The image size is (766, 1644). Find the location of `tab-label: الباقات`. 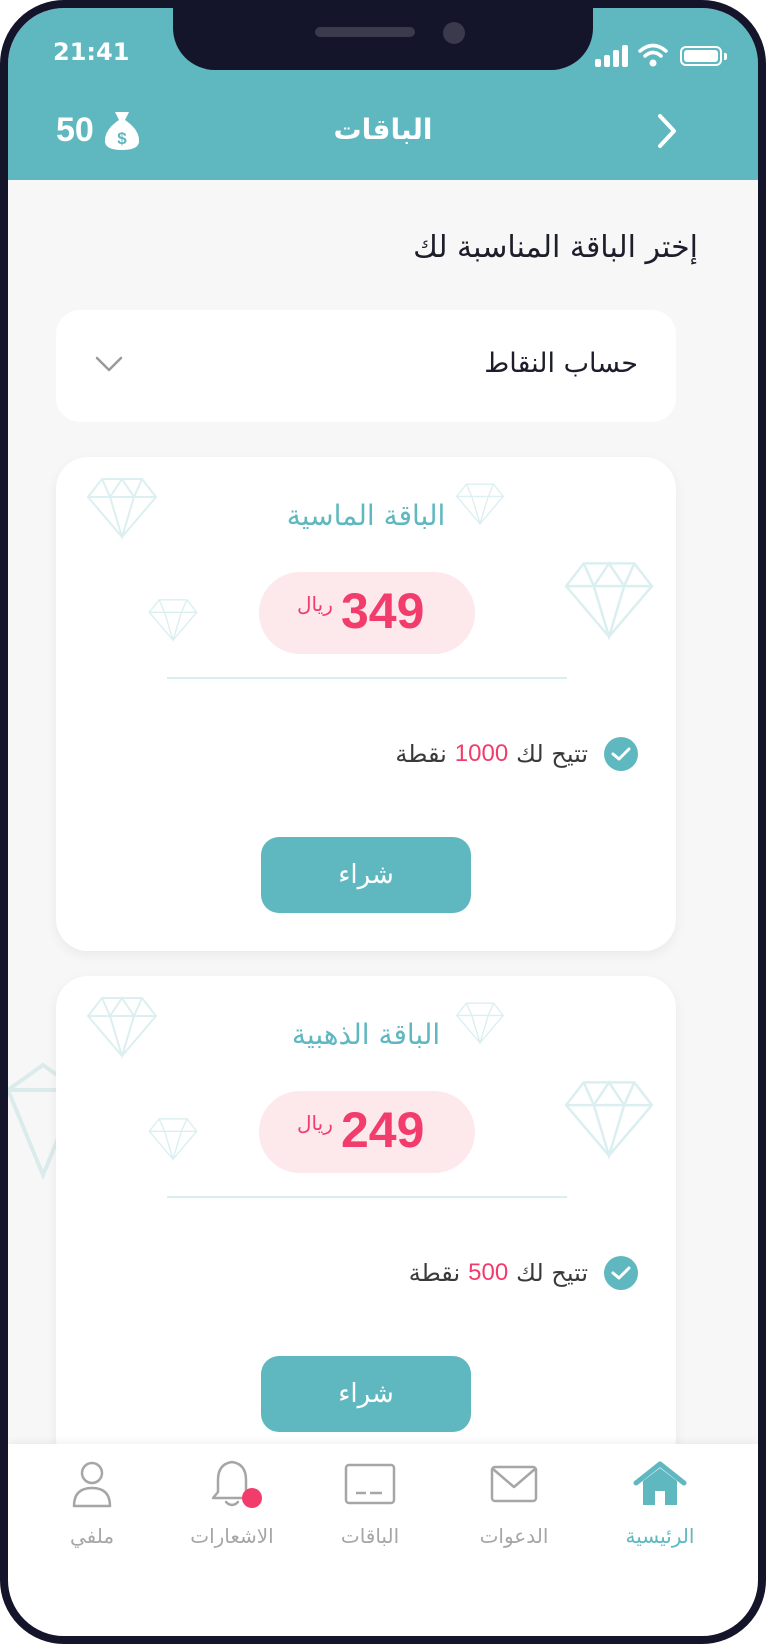

tab-label: الباقات is located at coordinates (370, 1536).